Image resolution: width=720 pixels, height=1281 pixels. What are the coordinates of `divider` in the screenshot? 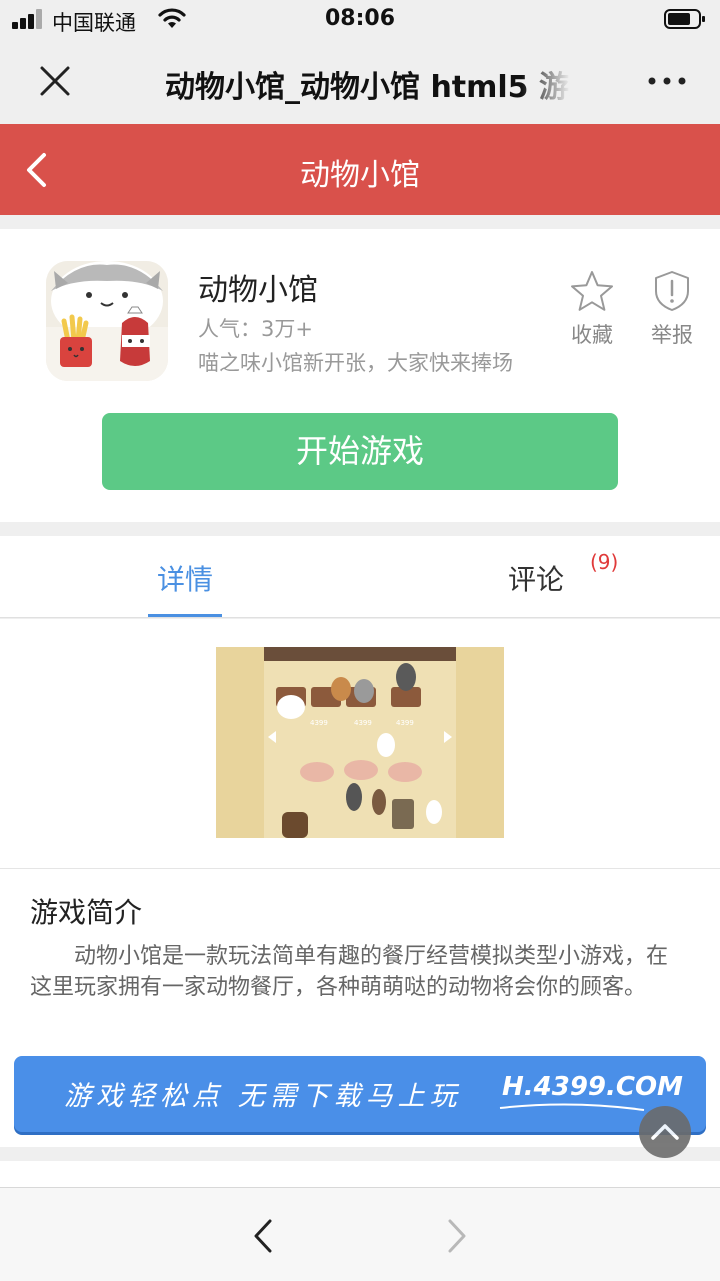 It's located at (360, 868).